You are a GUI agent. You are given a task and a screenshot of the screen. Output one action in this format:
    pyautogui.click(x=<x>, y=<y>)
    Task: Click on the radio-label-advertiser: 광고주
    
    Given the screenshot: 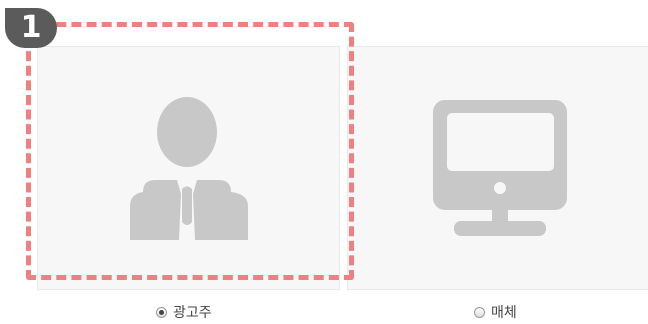 What is the action you would take?
    pyautogui.click(x=192, y=313)
    